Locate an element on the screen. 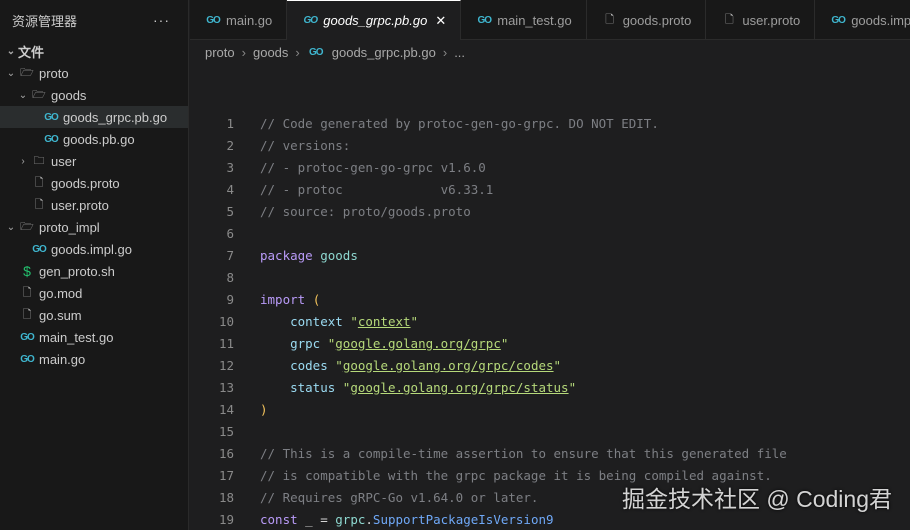  token-strl: google.golang.org/grpc is located at coordinates (418, 343).